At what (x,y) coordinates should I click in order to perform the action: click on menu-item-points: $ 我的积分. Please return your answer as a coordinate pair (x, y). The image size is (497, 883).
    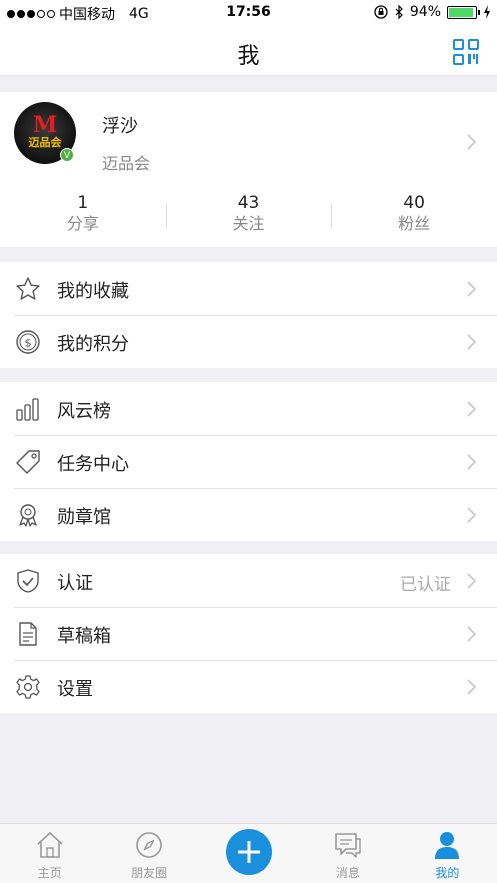
    Looking at the image, I should click on (248, 341).